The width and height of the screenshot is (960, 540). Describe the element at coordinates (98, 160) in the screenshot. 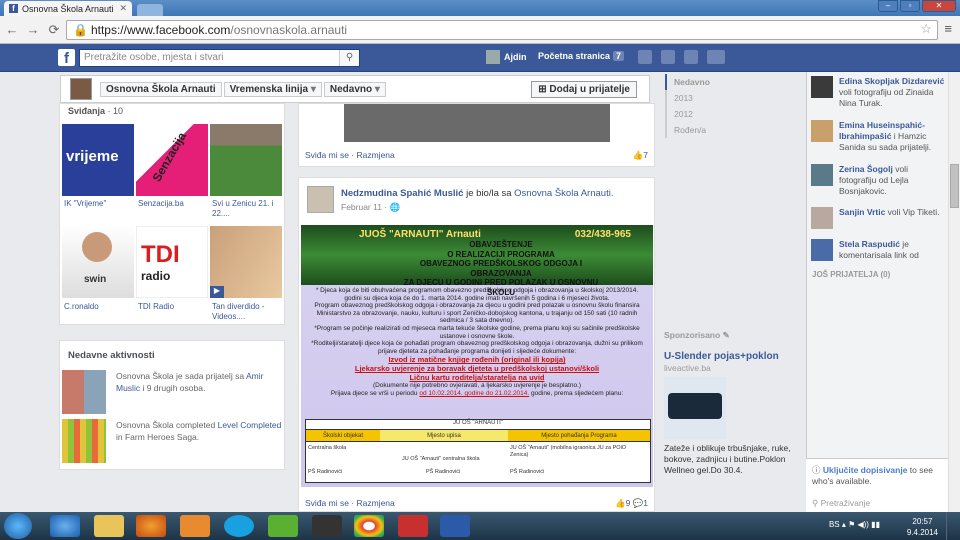

I see `like-thumb-vrijeme: vrijeme` at that location.